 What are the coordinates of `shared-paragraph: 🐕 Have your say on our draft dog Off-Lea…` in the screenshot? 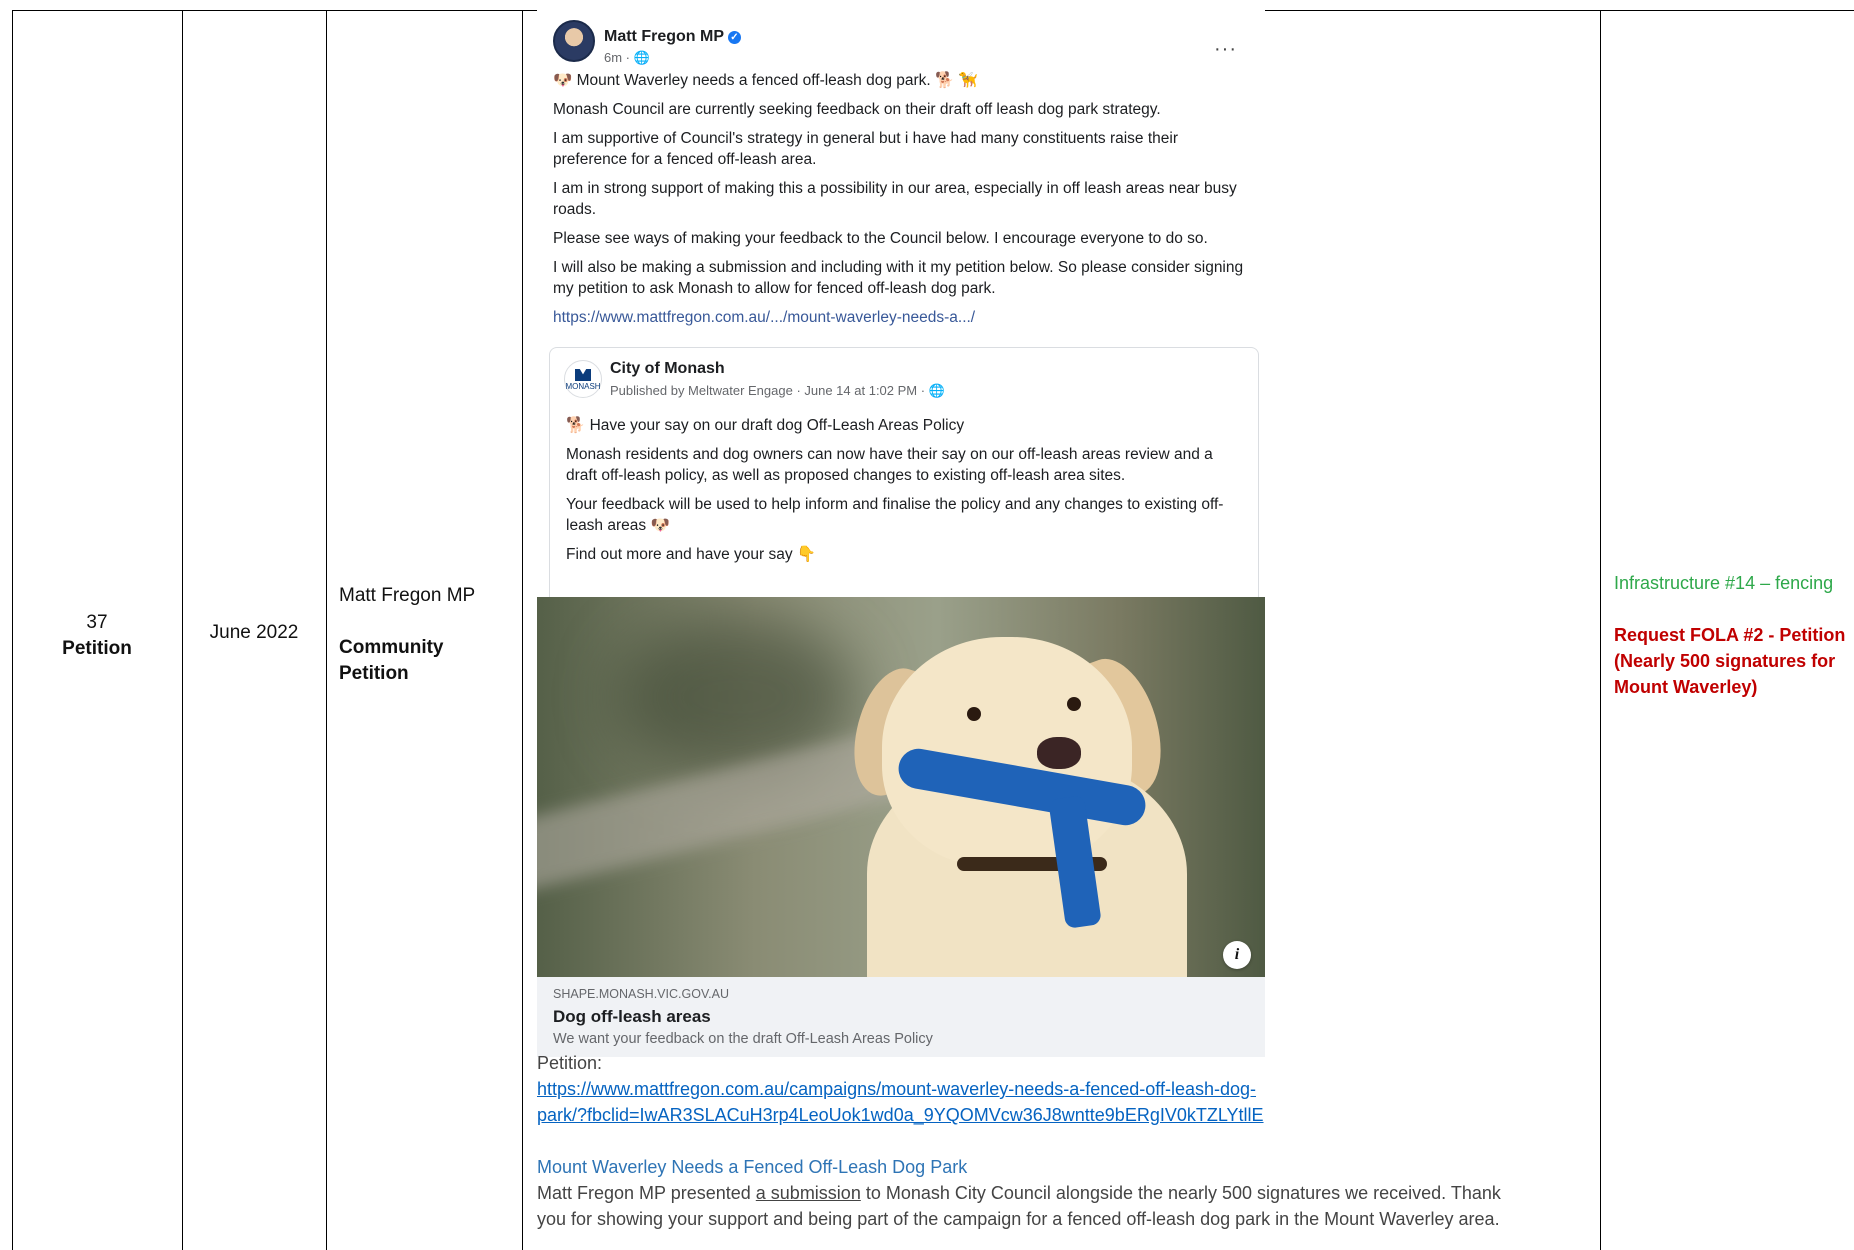 It's located at (765, 425).